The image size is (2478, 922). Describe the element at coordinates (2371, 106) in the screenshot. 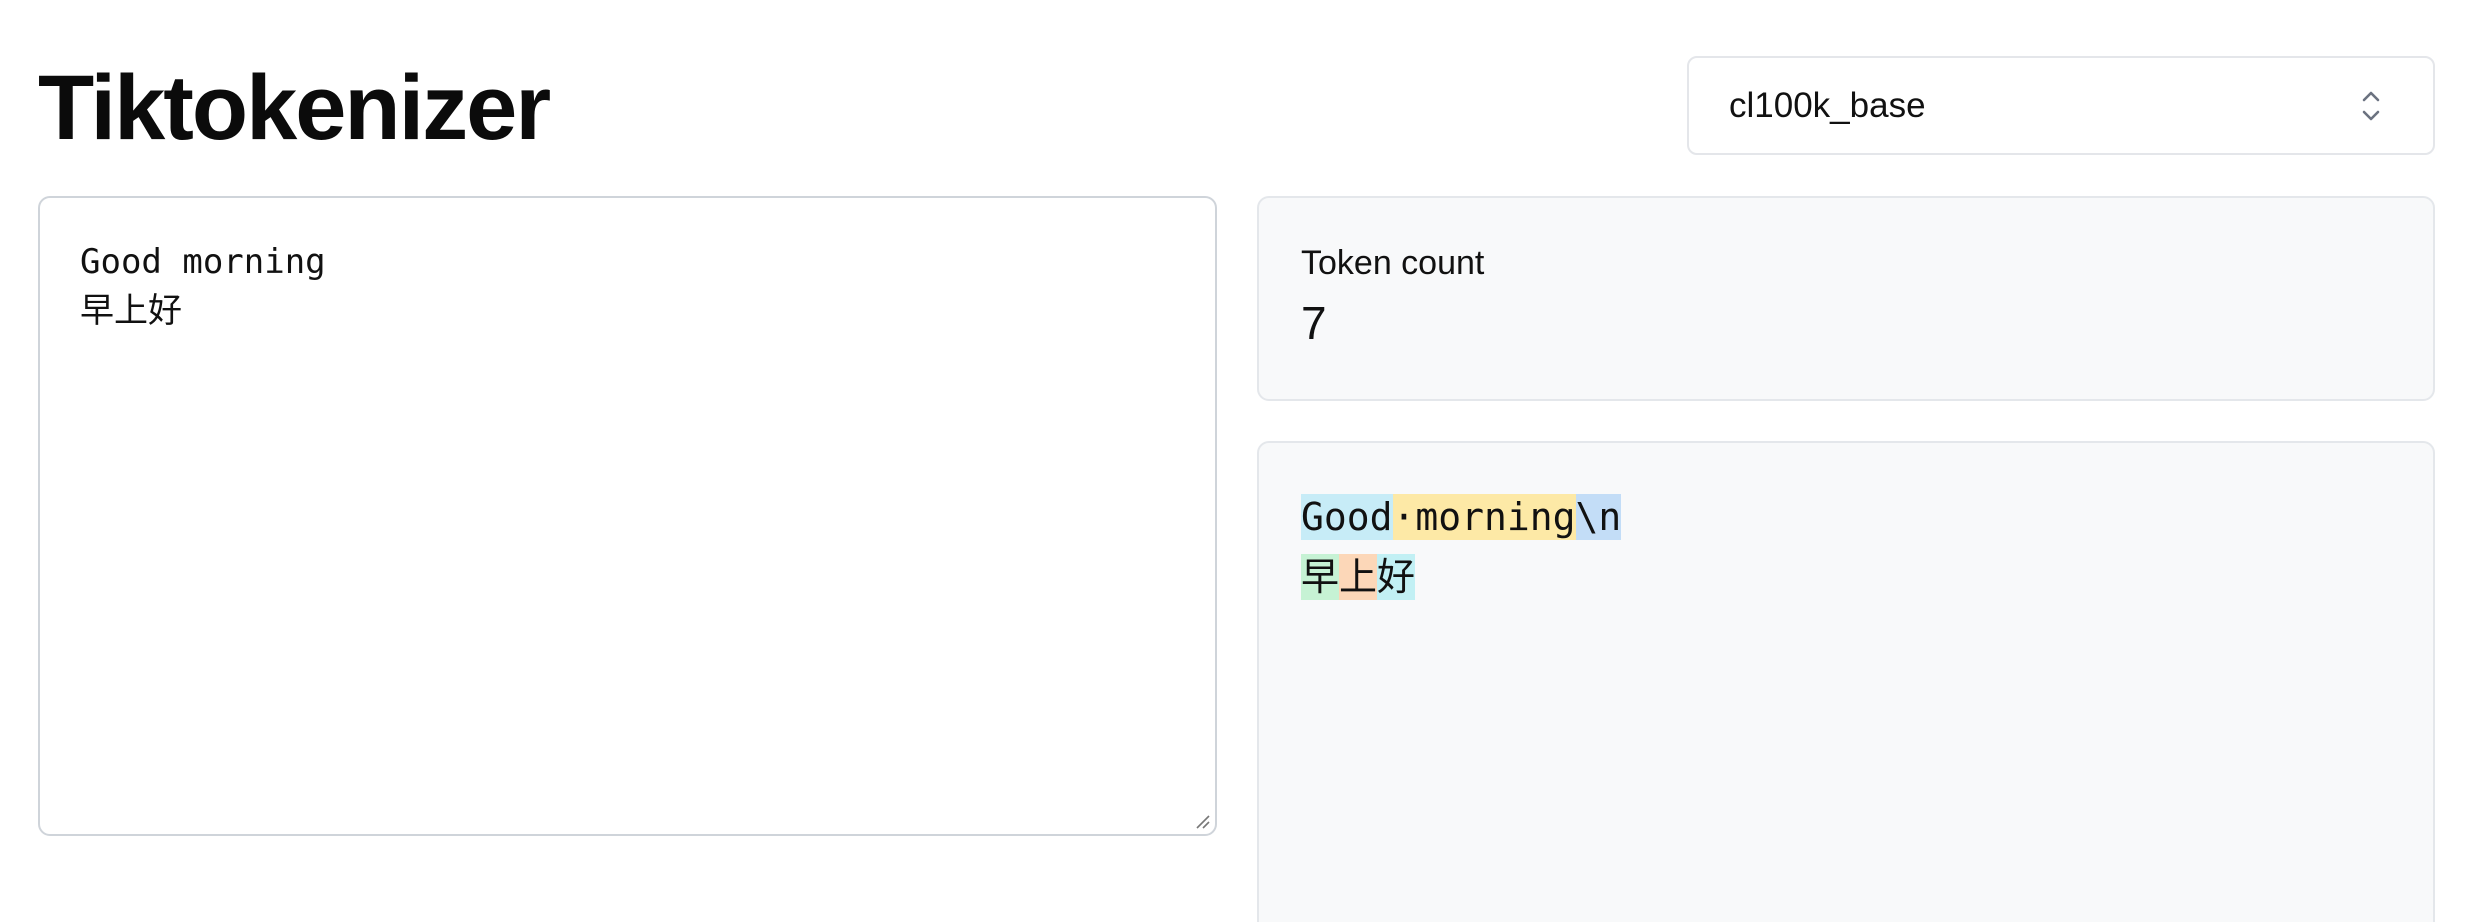

I see `chevron-up-down-icon` at that location.